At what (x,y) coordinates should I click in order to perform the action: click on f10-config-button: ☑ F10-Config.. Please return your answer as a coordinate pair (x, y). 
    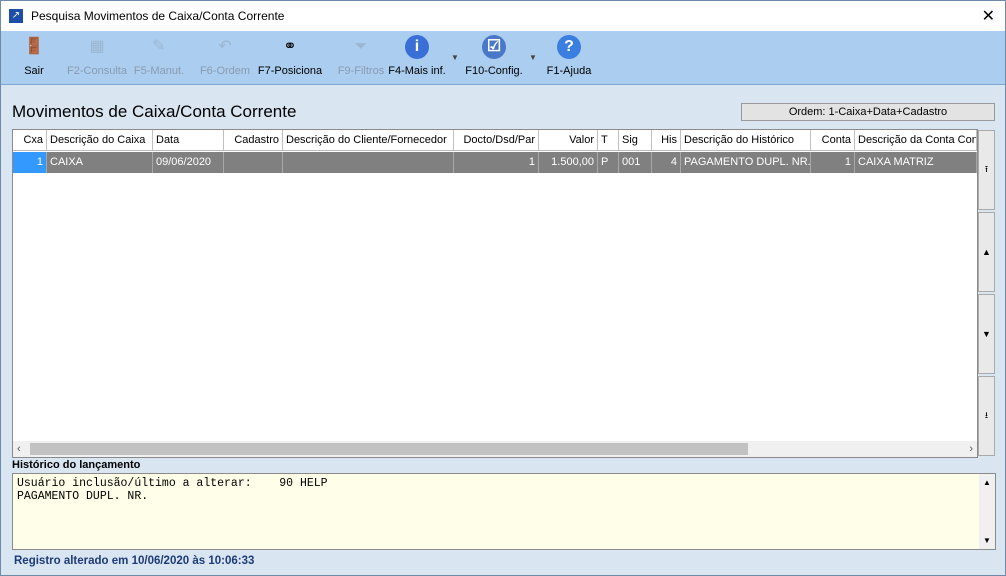
    Looking at the image, I should click on (494, 56).